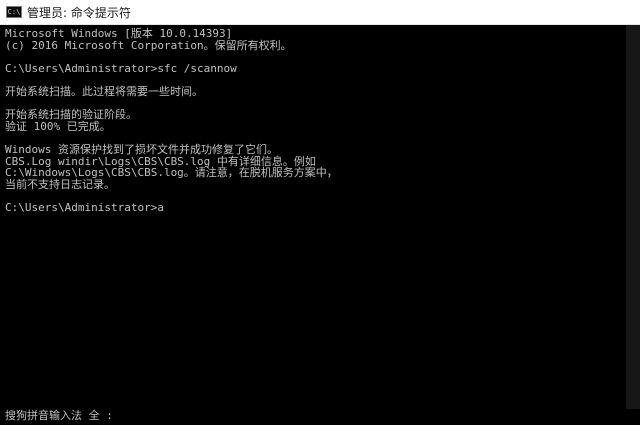  What do you see at coordinates (60, 184) in the screenshot?
I see `console-line: 当前不支持日志记录。` at bounding box center [60, 184].